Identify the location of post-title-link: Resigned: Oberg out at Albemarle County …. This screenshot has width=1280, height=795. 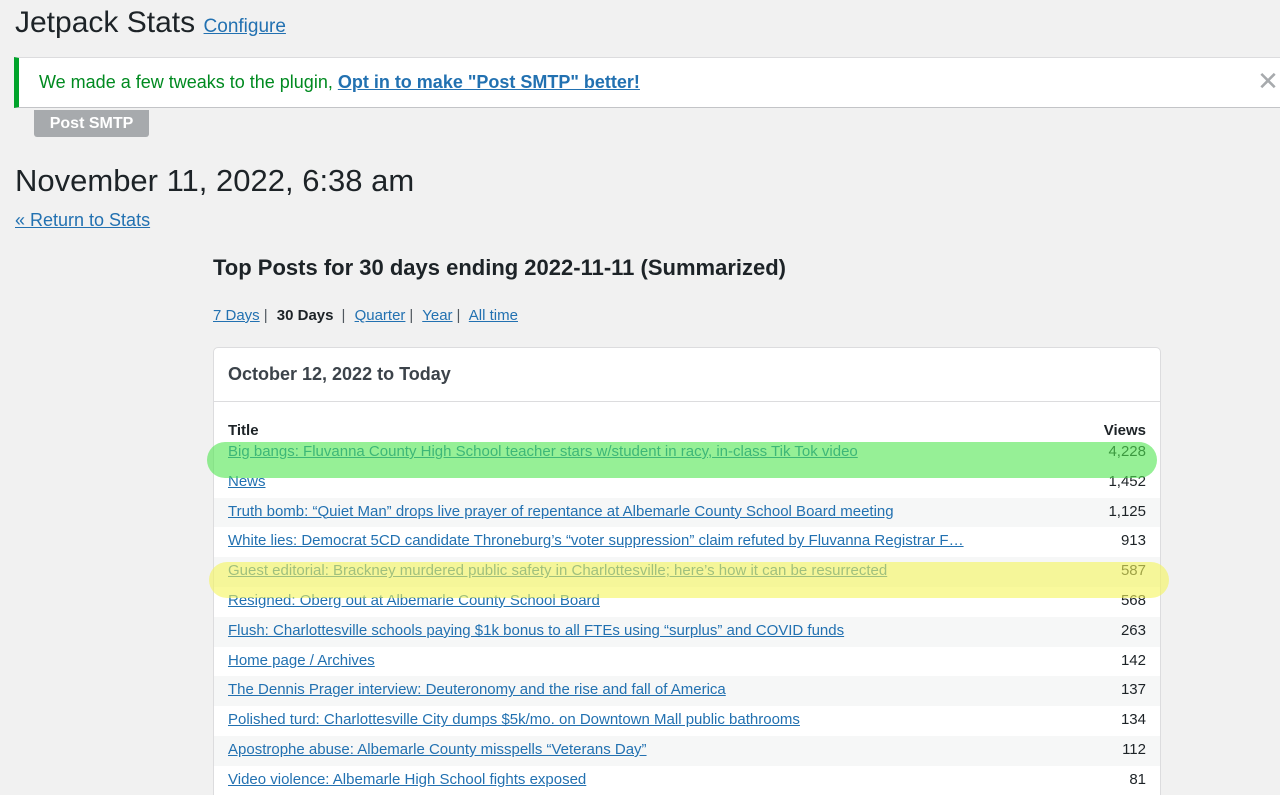
(623, 600).